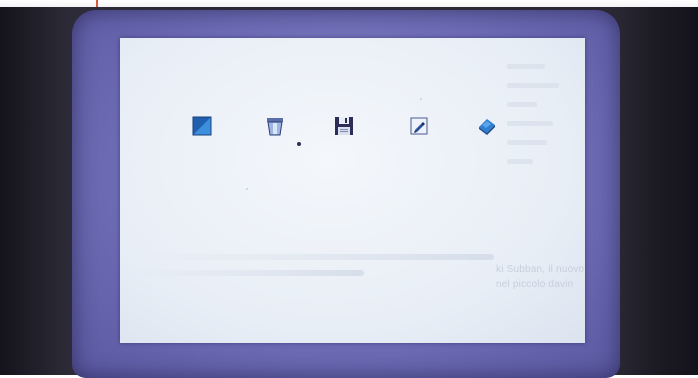  I want to click on faint-caption-lines, so click(314, 289).